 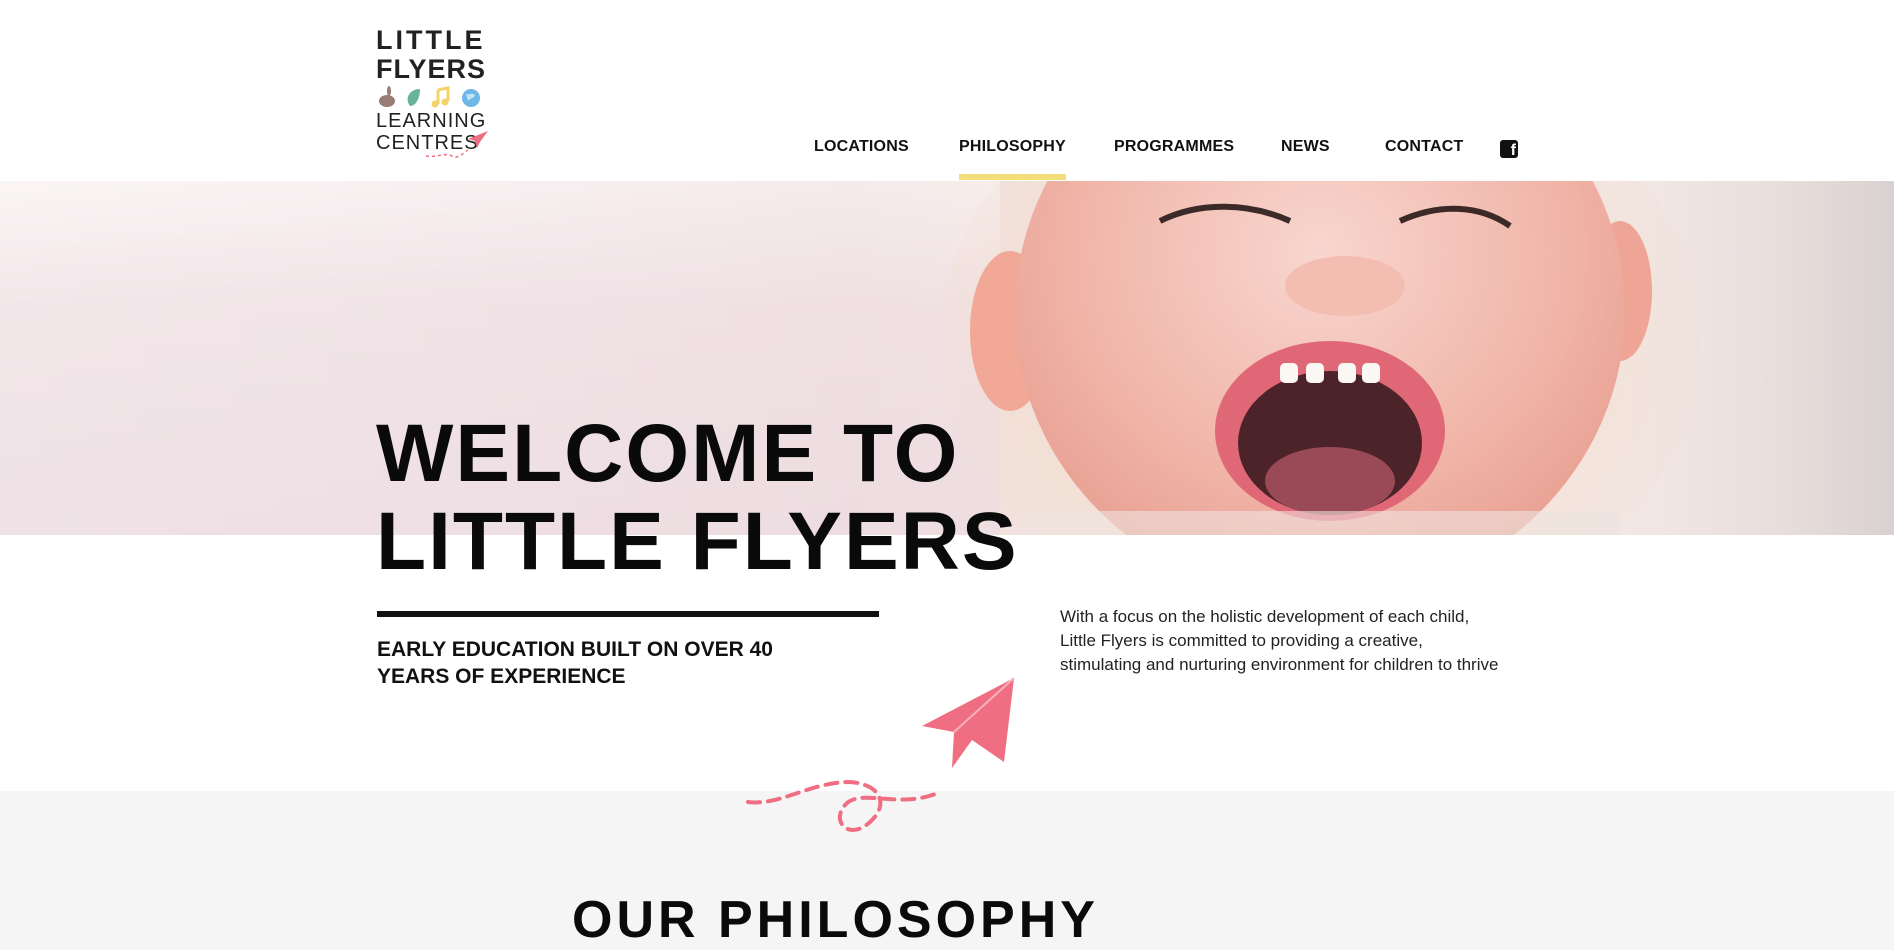 What do you see at coordinates (1509, 149) in the screenshot?
I see `facebook-icon: f` at bounding box center [1509, 149].